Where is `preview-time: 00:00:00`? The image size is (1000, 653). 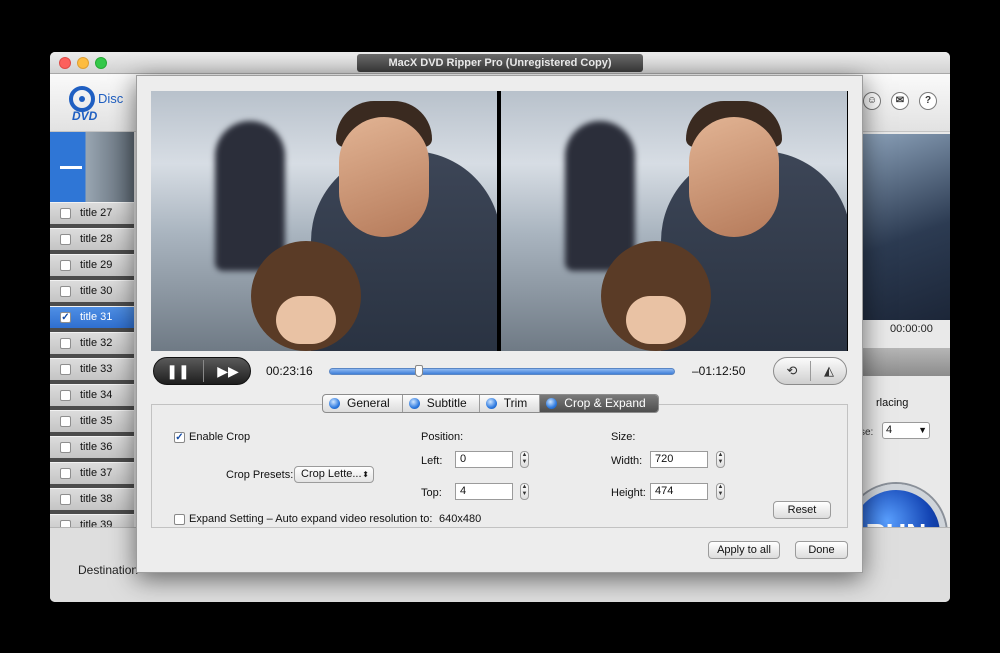 preview-time: 00:00:00 is located at coordinates (911, 329).